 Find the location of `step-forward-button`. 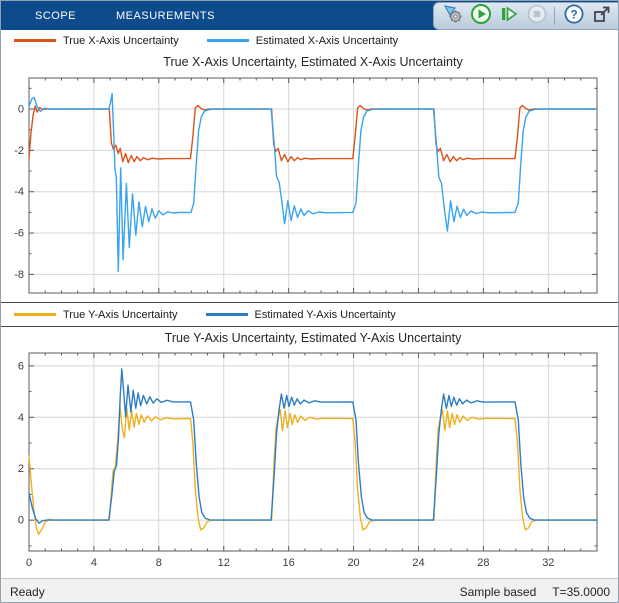

step-forward-button is located at coordinates (509, 16).